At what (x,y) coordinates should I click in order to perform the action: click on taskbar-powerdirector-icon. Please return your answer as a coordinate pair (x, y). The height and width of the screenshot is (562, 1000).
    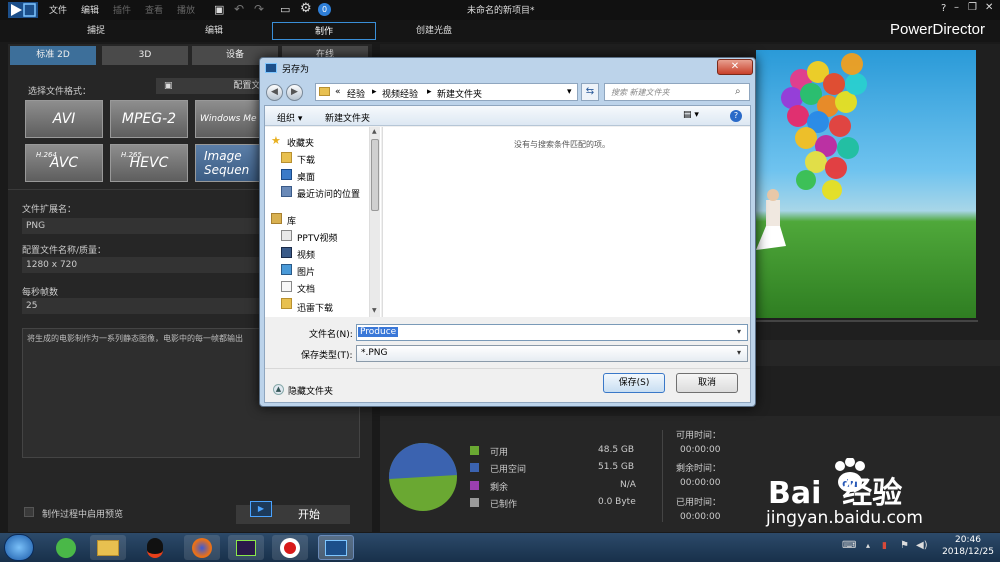
    Looking at the image, I should click on (336, 547).